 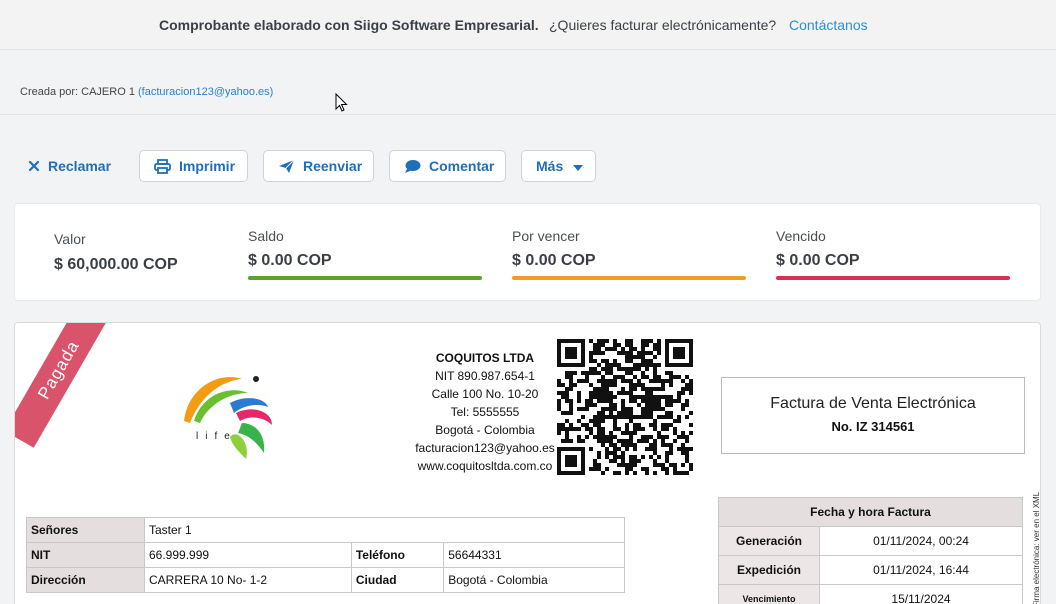 I want to click on invoice-type: Factura de Venta Electrónica, so click(x=873, y=403).